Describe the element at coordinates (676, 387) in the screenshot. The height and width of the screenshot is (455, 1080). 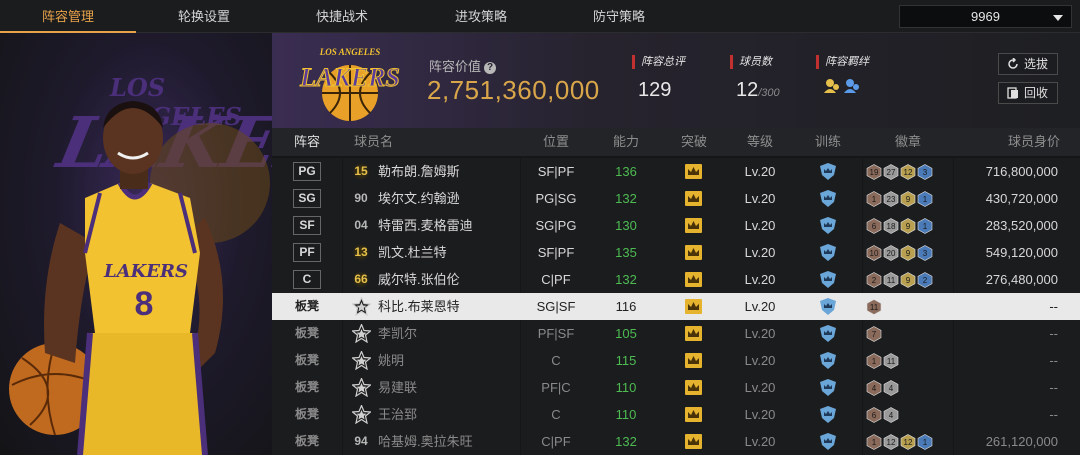
I see `table-row: 板凳 易建联 PF|C 110 Lv.20 4 4 --` at that location.